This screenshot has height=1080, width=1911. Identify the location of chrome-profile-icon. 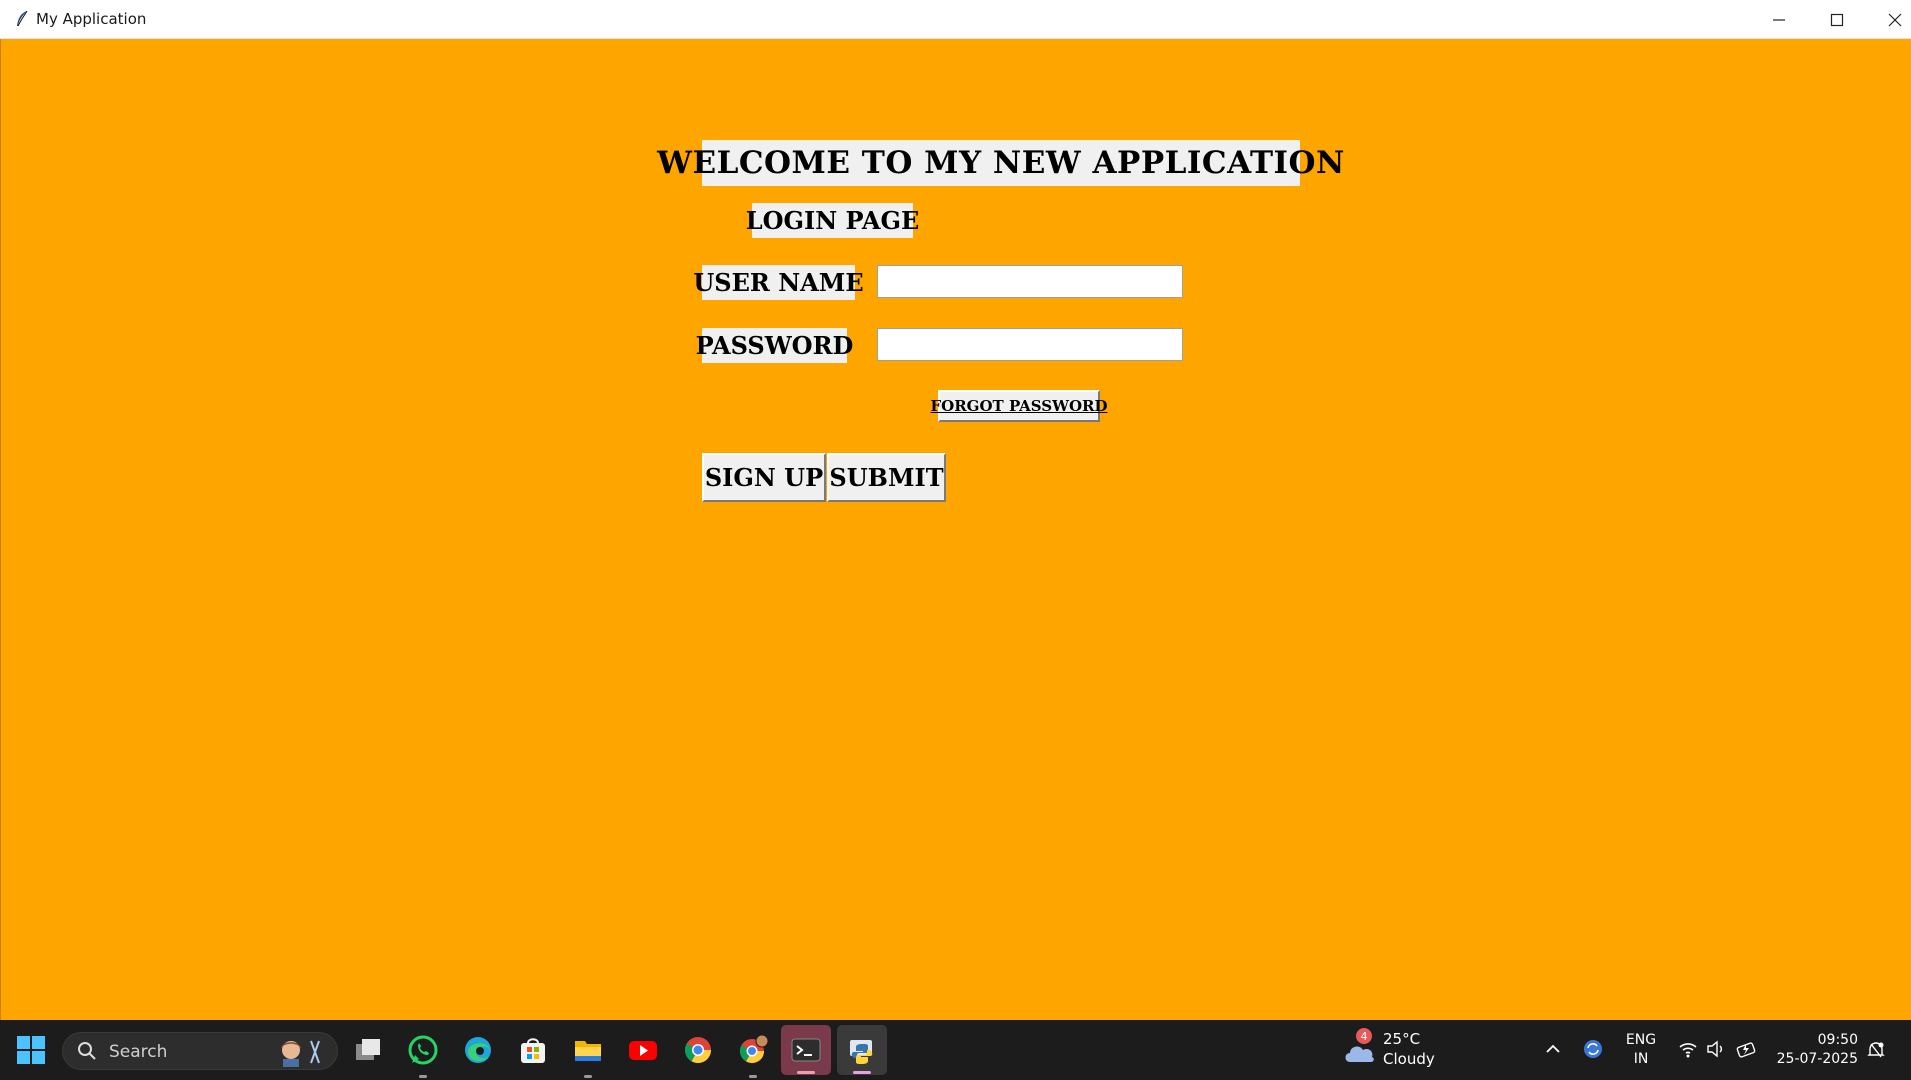
(753, 1054).